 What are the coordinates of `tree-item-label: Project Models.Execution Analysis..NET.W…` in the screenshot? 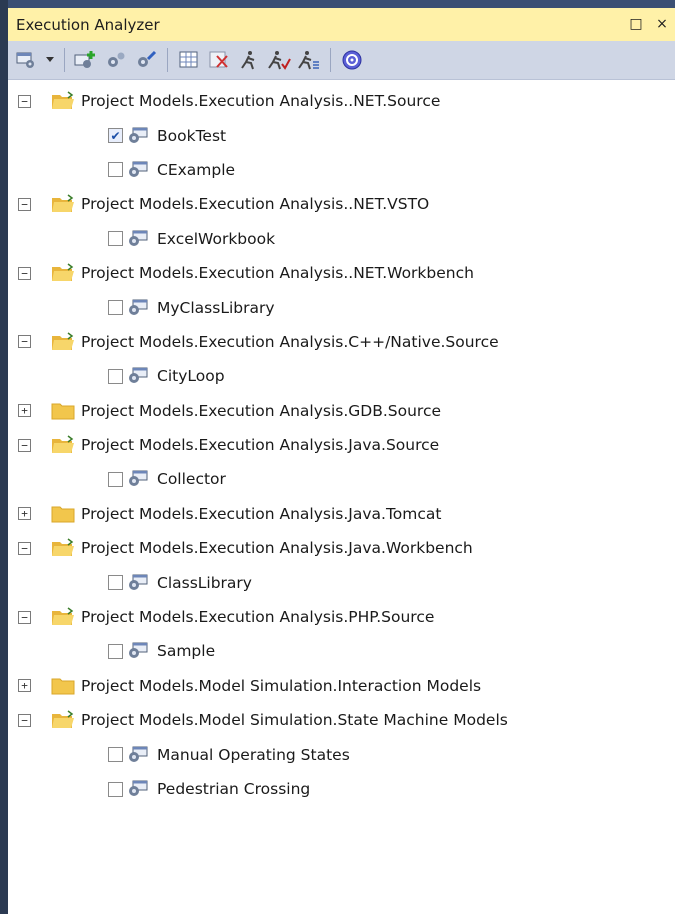 It's located at (277, 273).